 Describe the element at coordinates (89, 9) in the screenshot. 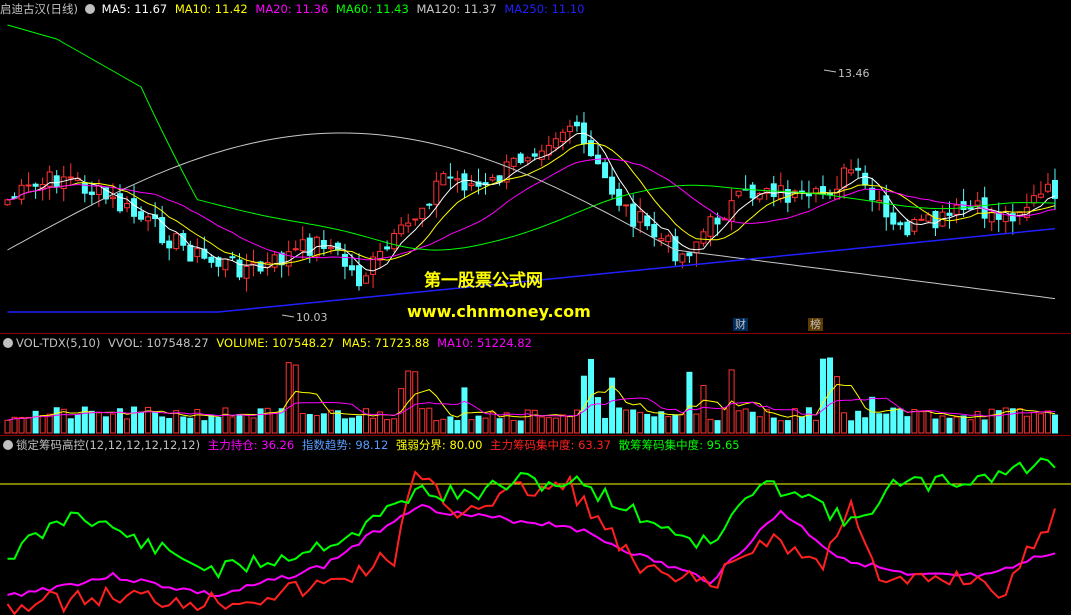

I see `indicator-menu-button` at that location.